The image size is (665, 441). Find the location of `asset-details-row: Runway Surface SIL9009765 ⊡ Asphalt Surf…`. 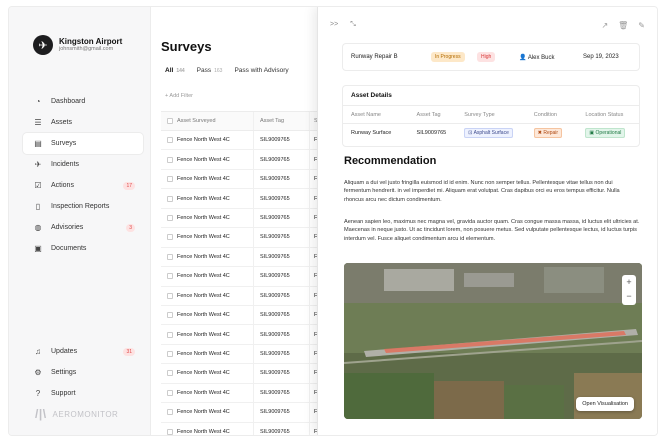

asset-details-row: Runway Surface SIL9009765 ⊡ Asphalt Surf… is located at coordinates (491, 133).